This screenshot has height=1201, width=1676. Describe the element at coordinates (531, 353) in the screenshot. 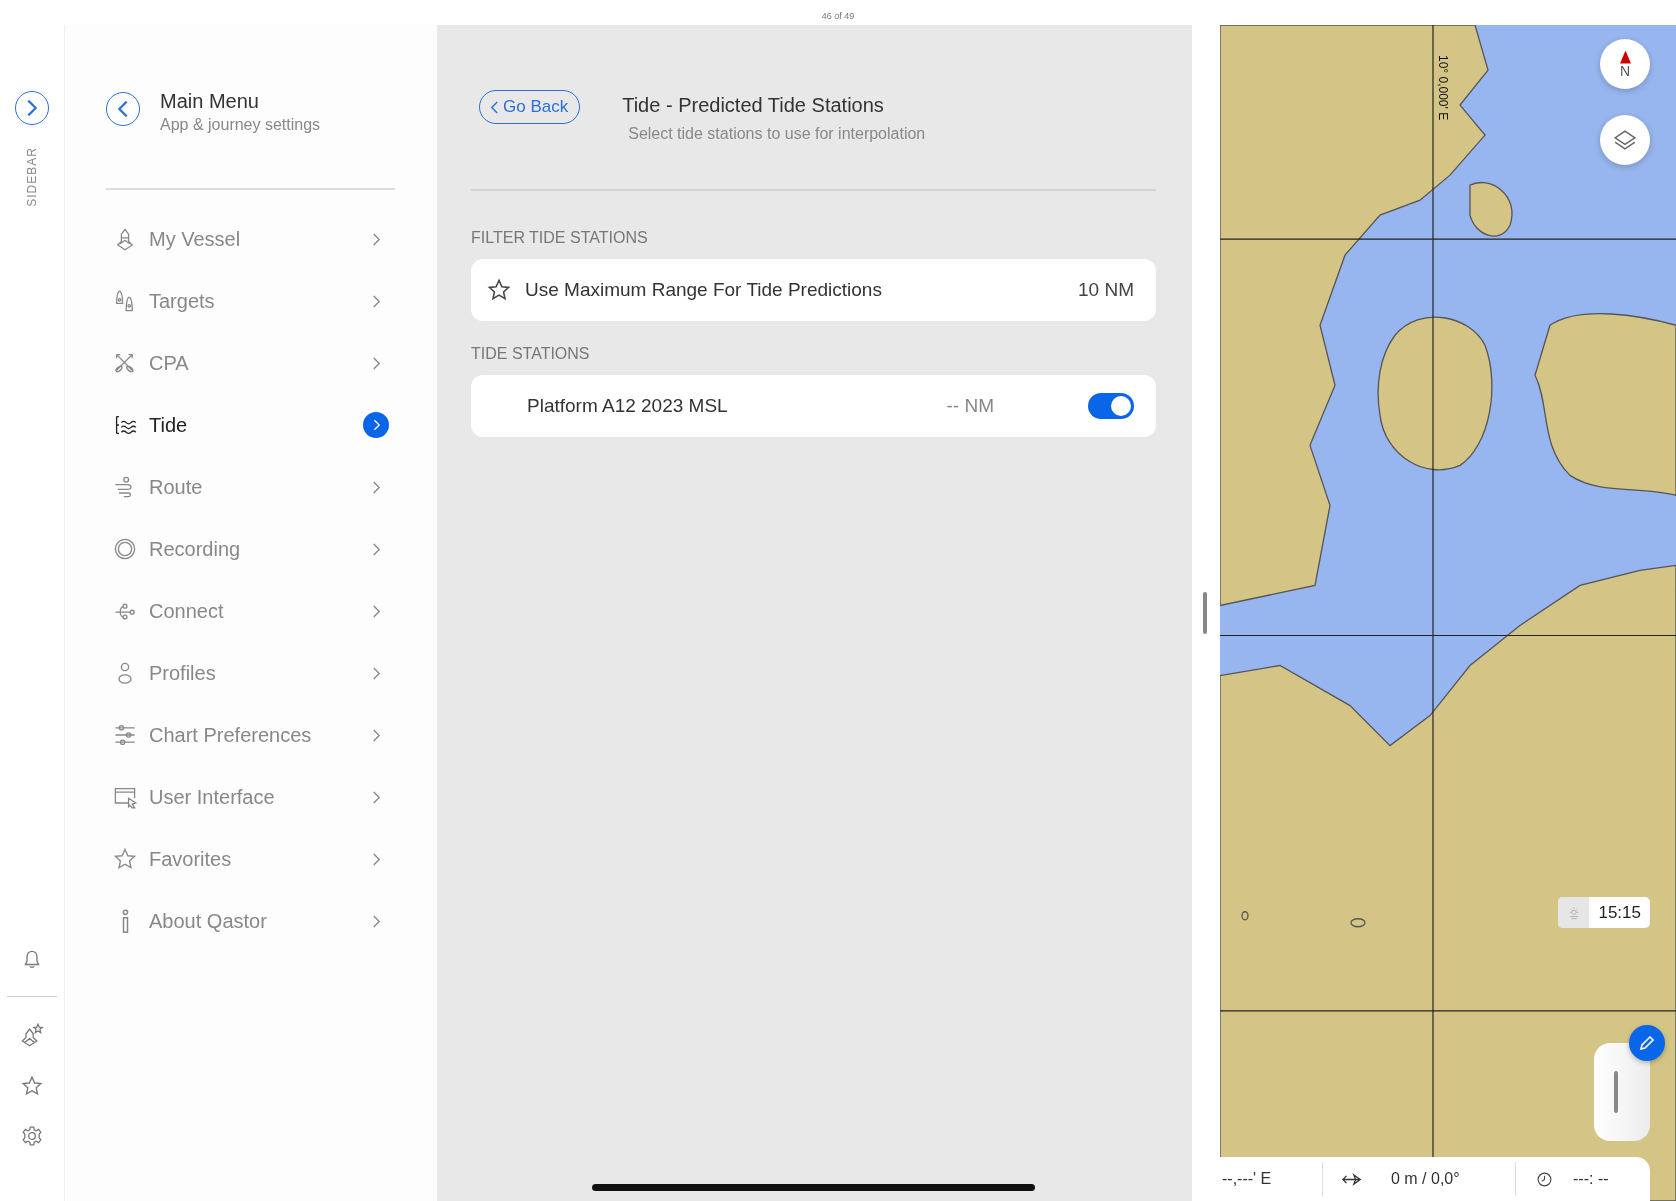

I see `section-heading: TIDE STATIONS` at that location.